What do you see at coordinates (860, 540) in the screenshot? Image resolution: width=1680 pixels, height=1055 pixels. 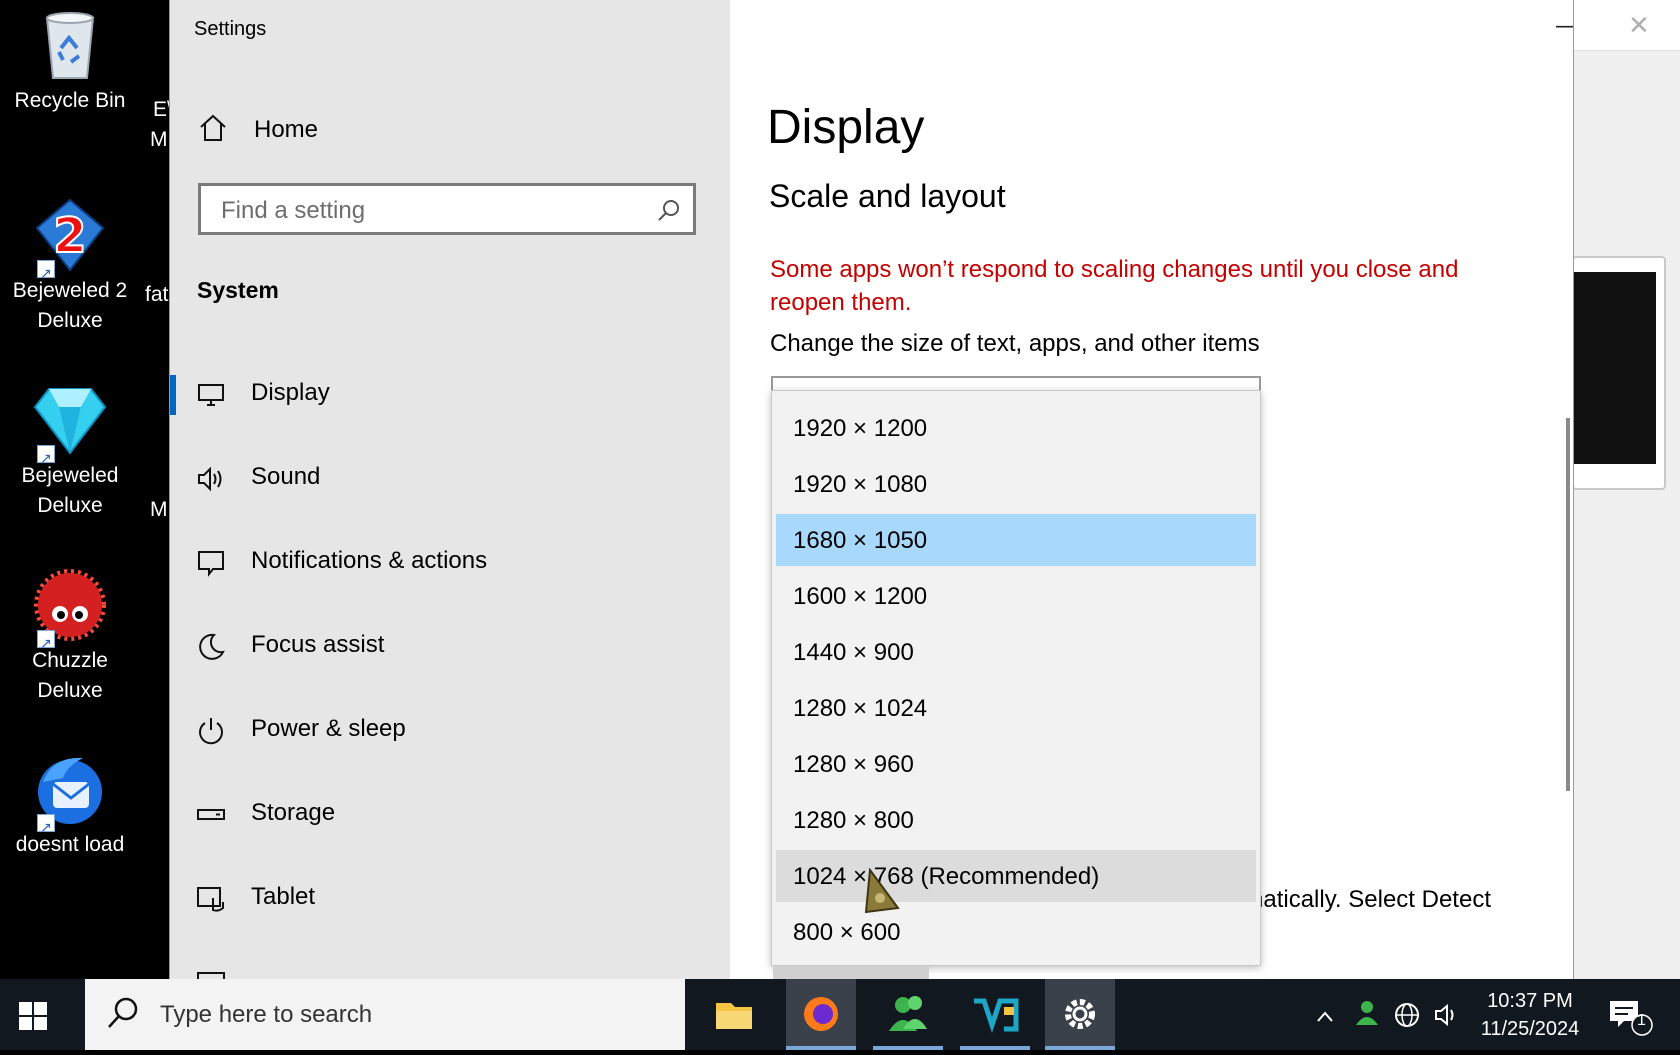 I see `option-label: 1680 × 1050` at bounding box center [860, 540].